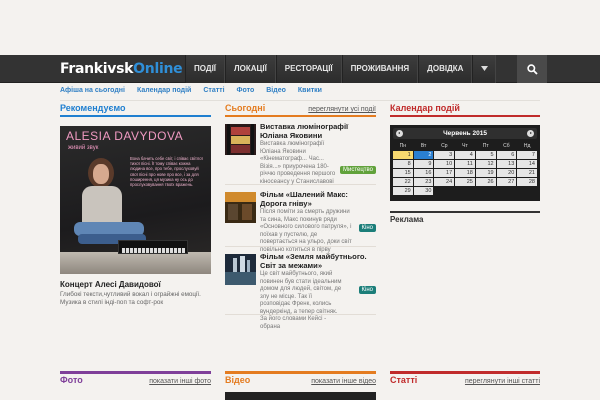 The width and height of the screenshot is (600, 400). What do you see at coordinates (135, 263) in the screenshot?
I see `floor-papers` at bounding box center [135, 263].